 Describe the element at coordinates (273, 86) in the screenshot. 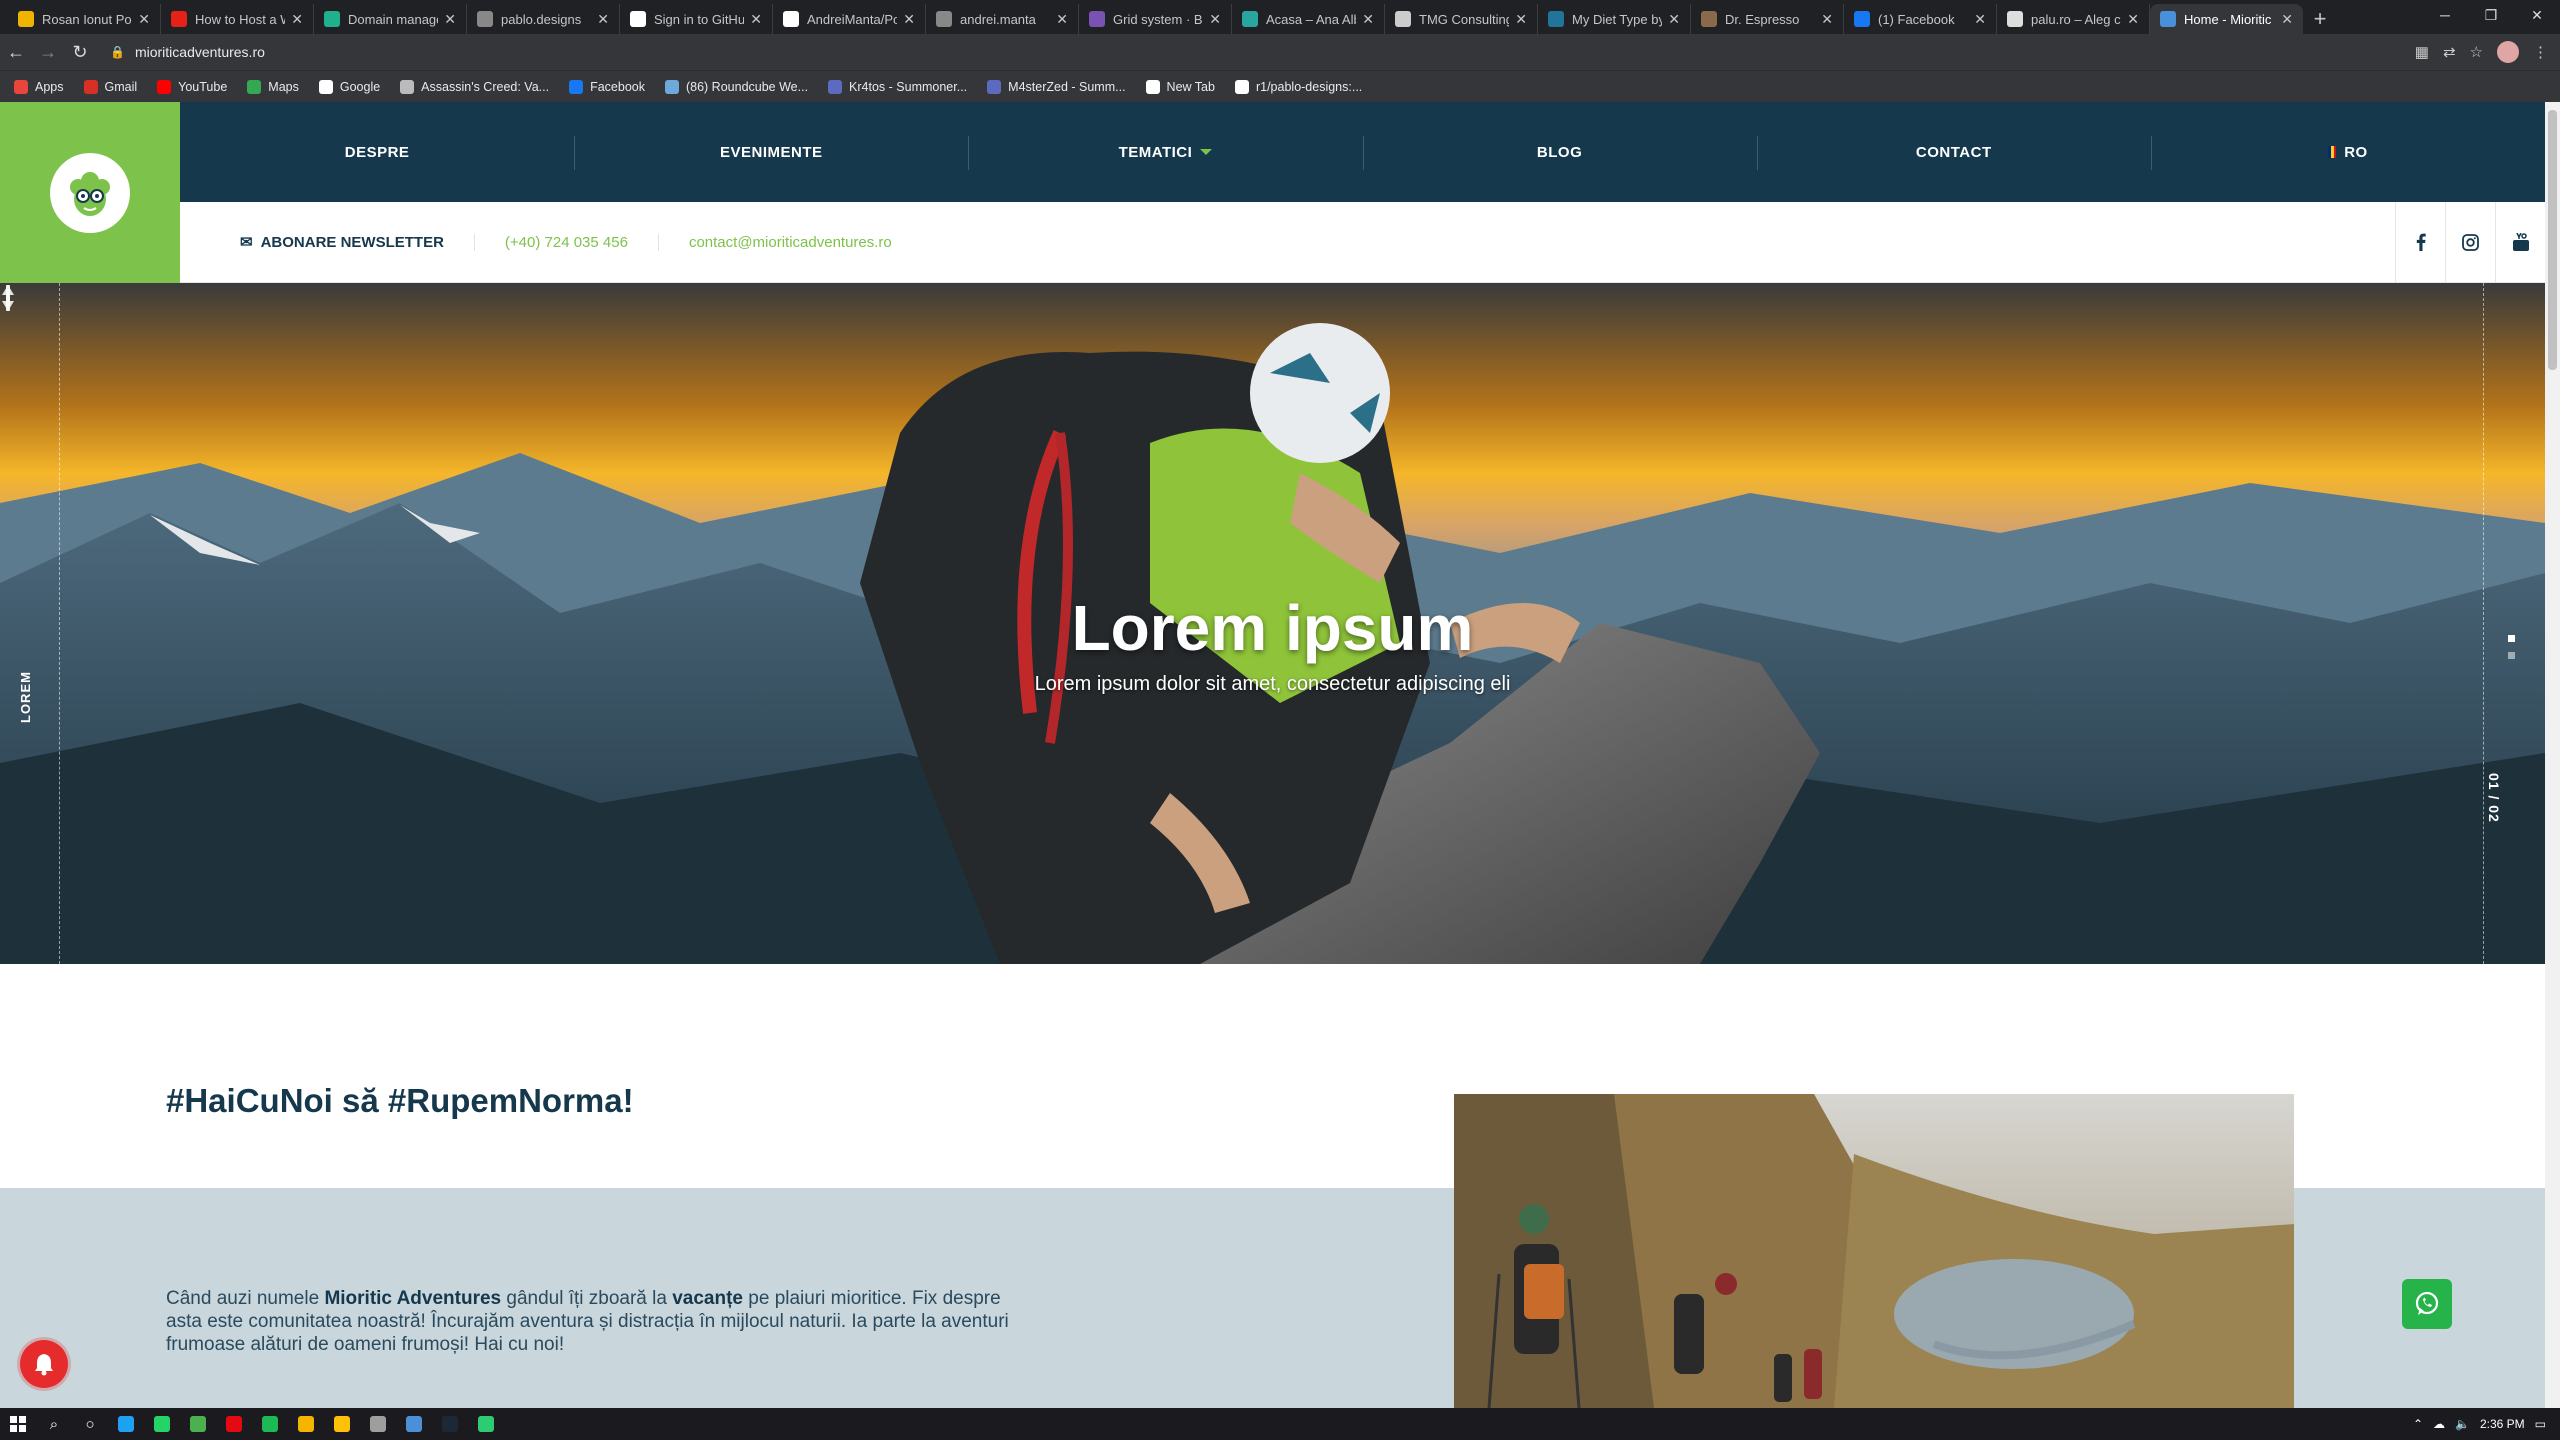

I see `bookmark-item: Maps` at that location.